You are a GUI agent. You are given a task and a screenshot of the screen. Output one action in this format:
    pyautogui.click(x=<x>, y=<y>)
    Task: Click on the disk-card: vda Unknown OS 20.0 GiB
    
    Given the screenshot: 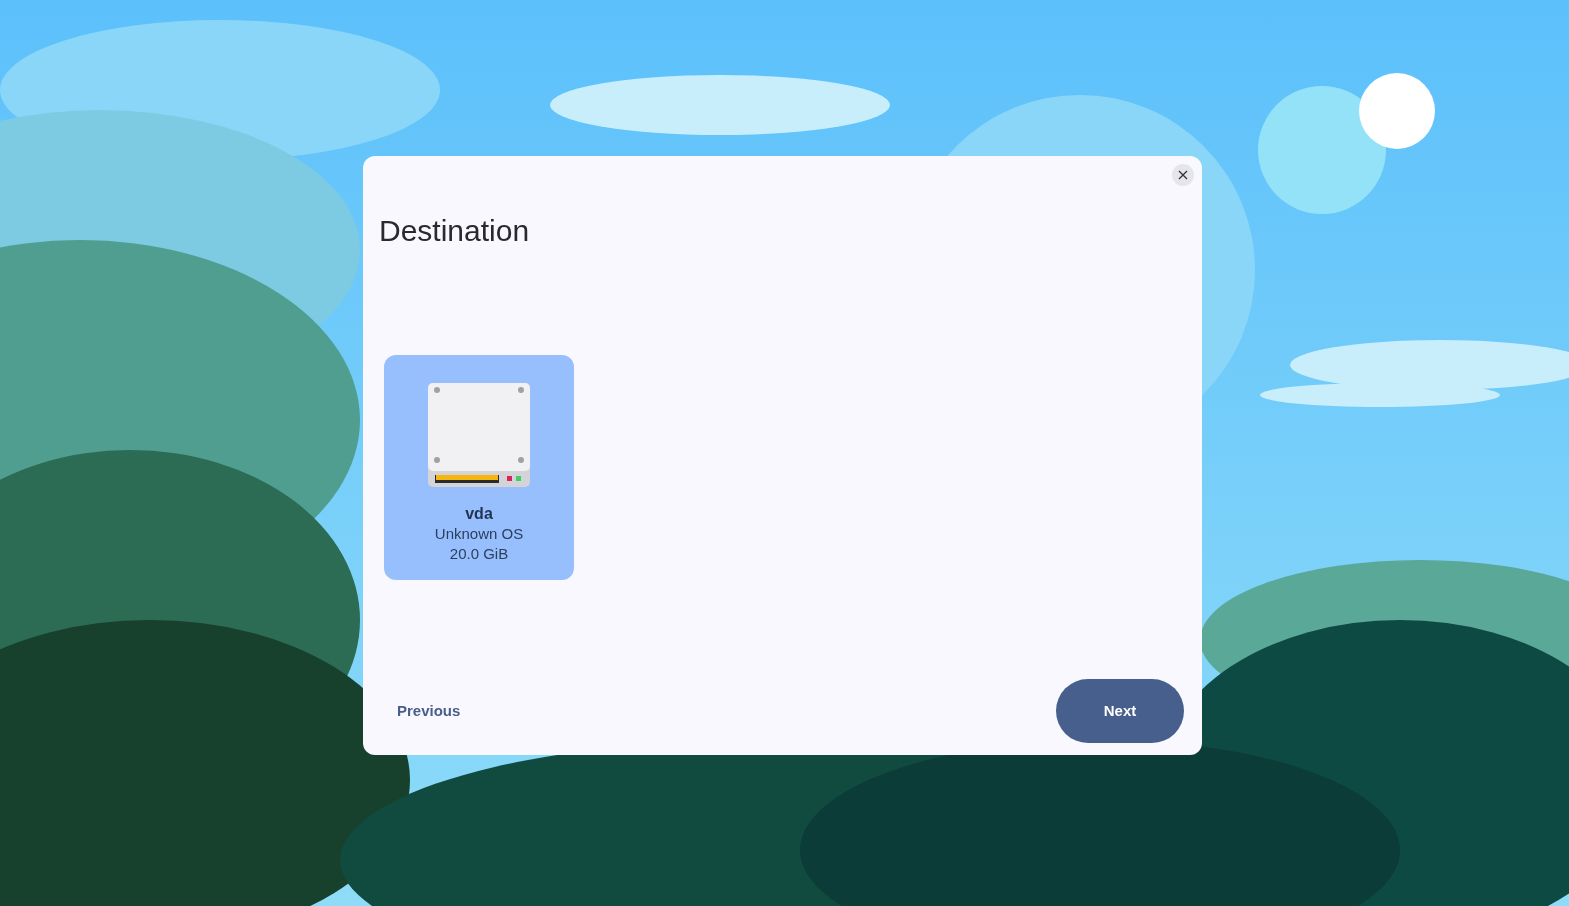 What is the action you would take?
    pyautogui.click(x=479, y=467)
    